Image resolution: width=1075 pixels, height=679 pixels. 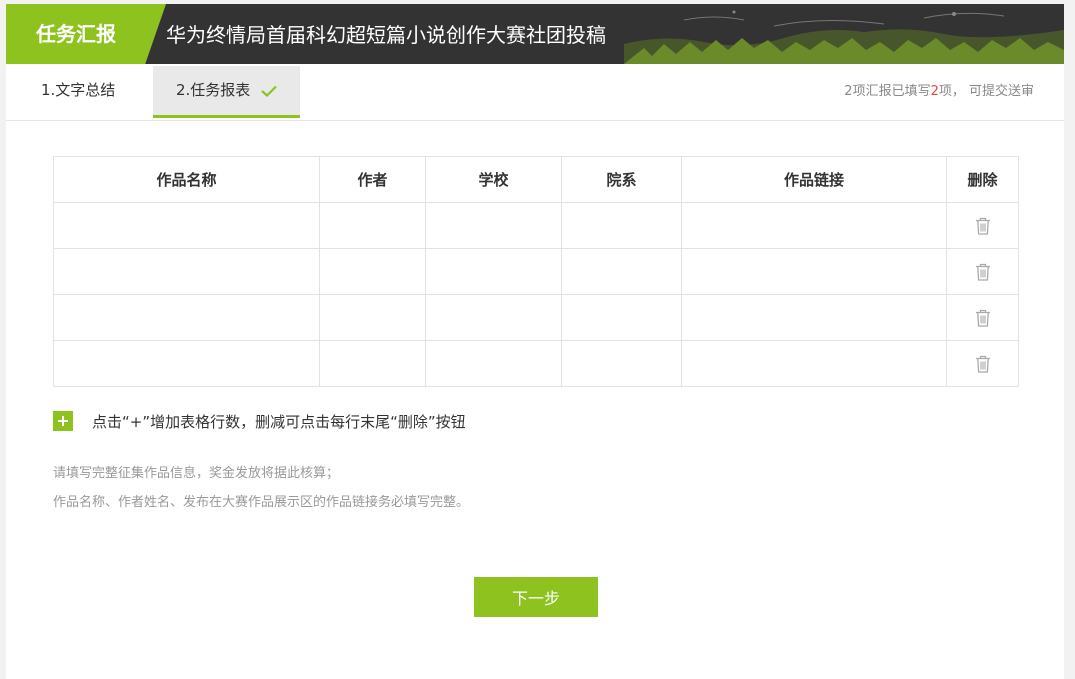 What do you see at coordinates (844, 37) in the screenshot?
I see `scenery-illustration` at bounding box center [844, 37].